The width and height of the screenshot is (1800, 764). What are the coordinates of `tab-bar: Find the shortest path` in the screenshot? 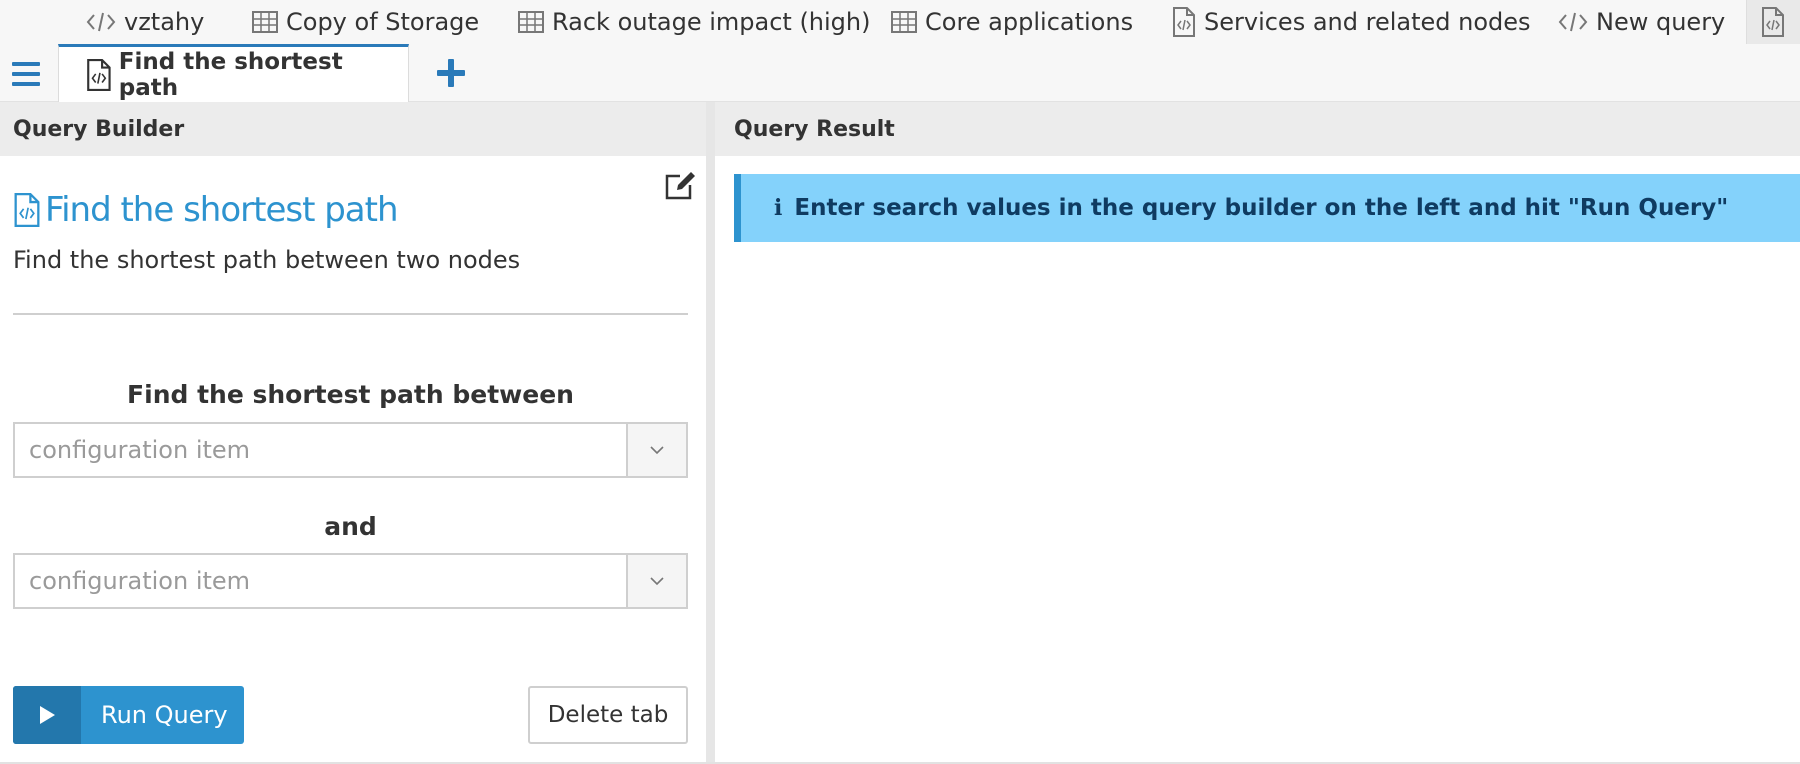 It's located at (900, 73).